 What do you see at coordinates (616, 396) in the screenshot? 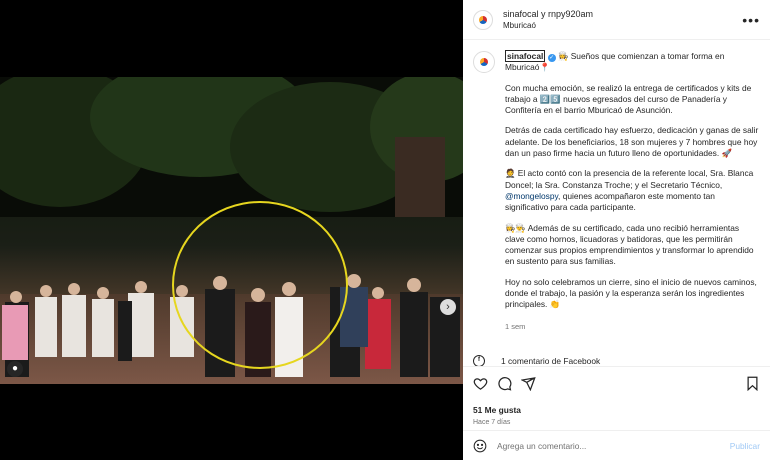
I see `post-actions: 51 Me gusta Hace 7 días` at bounding box center [616, 396].